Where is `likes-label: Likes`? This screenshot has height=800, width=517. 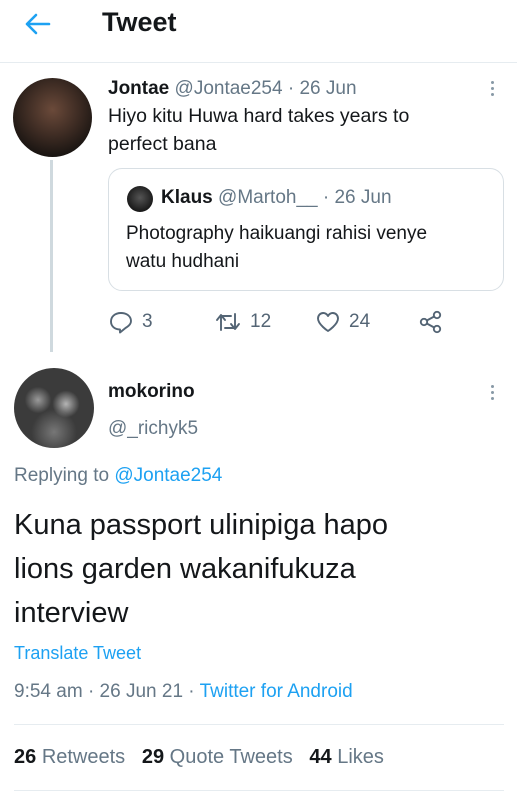 likes-label: Likes is located at coordinates (360, 757).